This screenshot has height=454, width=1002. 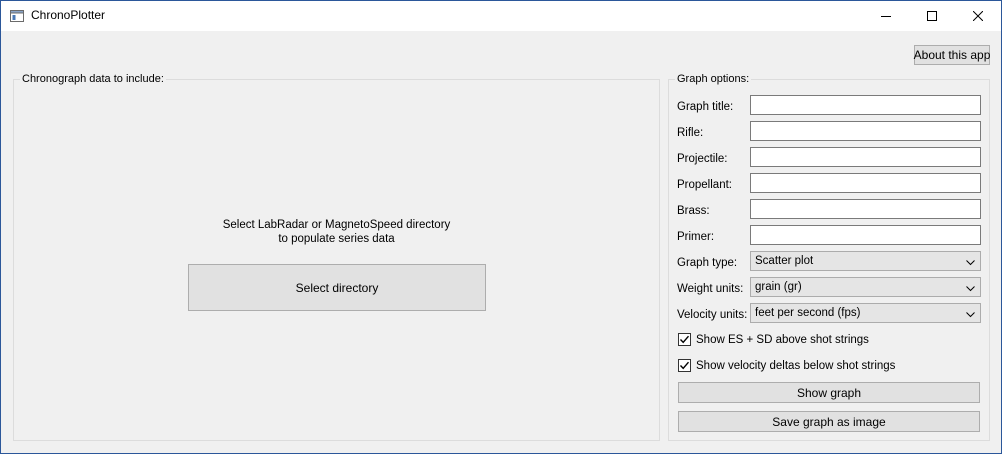 What do you see at coordinates (336, 239) in the screenshot?
I see `message-line-2: to populate series data` at bounding box center [336, 239].